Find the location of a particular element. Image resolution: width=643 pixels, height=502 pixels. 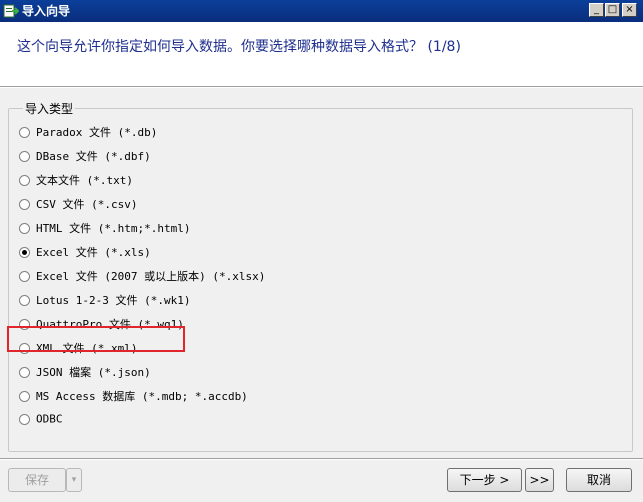

import-option-label: HTML 文件 (*.htm;*.html) is located at coordinates (113, 228).